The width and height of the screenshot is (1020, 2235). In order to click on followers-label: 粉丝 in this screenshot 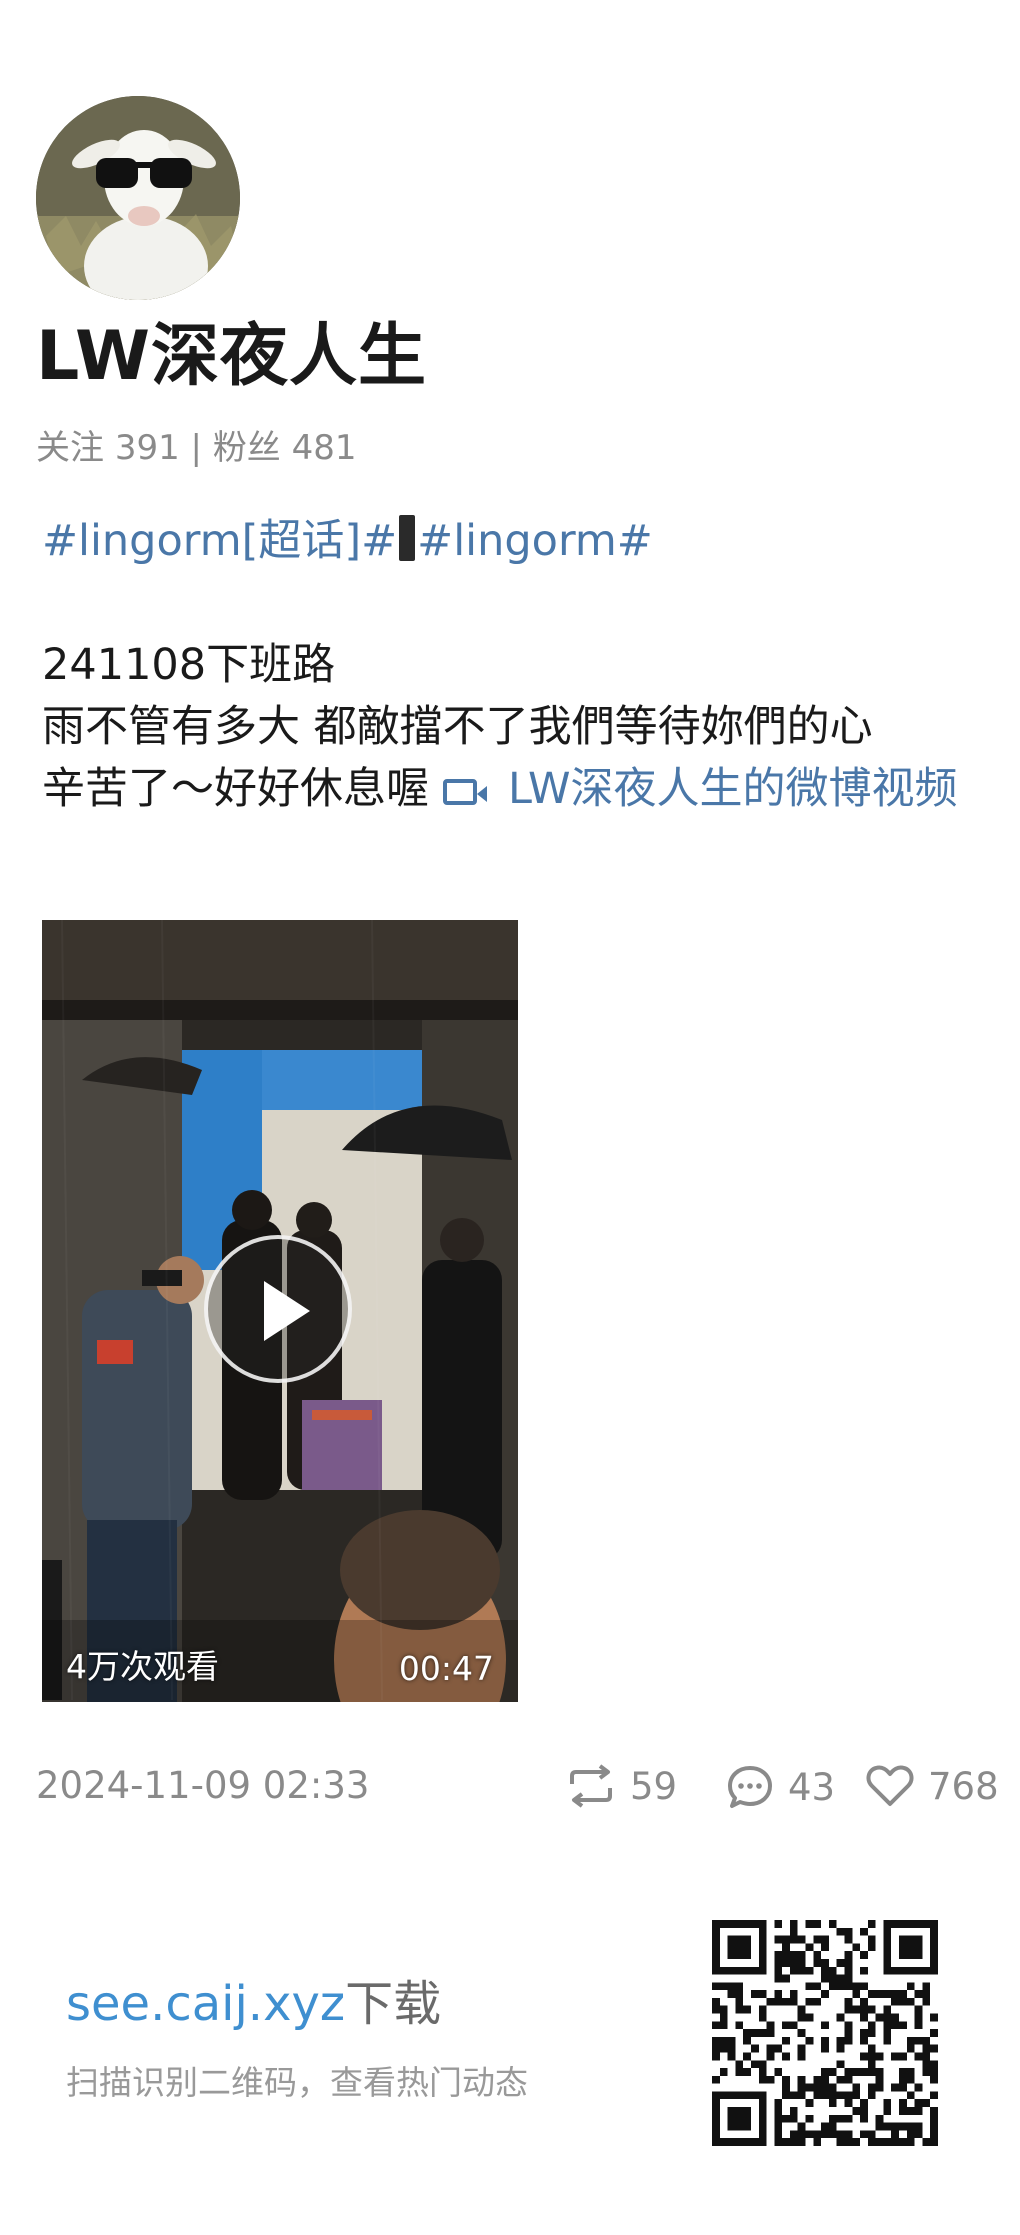, I will do `click(246, 448)`.